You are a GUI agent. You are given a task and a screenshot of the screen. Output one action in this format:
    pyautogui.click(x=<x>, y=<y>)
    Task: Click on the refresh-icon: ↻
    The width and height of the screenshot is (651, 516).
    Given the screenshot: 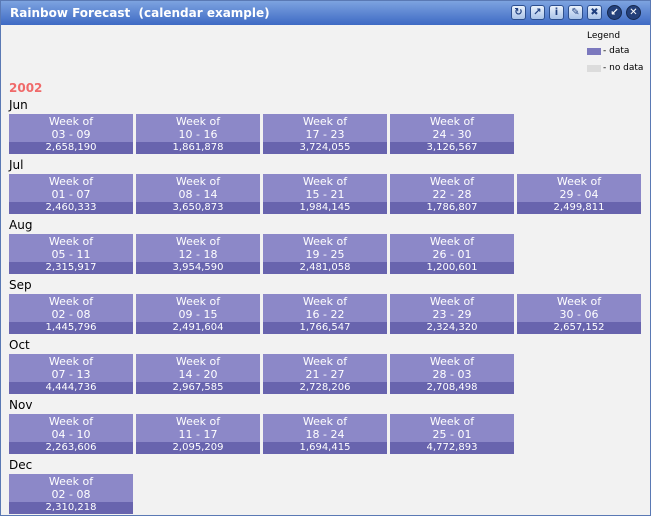 What is the action you would take?
    pyautogui.click(x=518, y=12)
    